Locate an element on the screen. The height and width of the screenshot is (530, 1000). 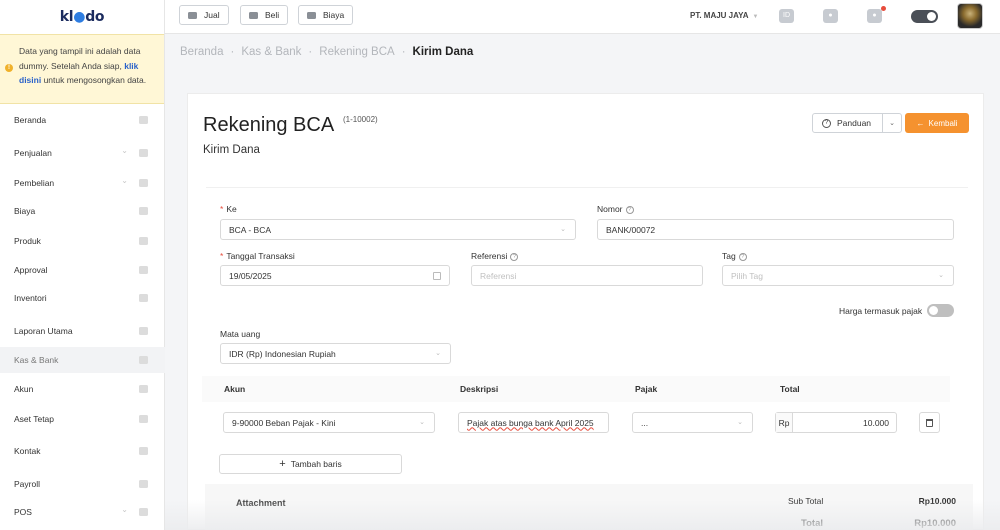
beli-label: Beli is located at coordinates (272, 15).